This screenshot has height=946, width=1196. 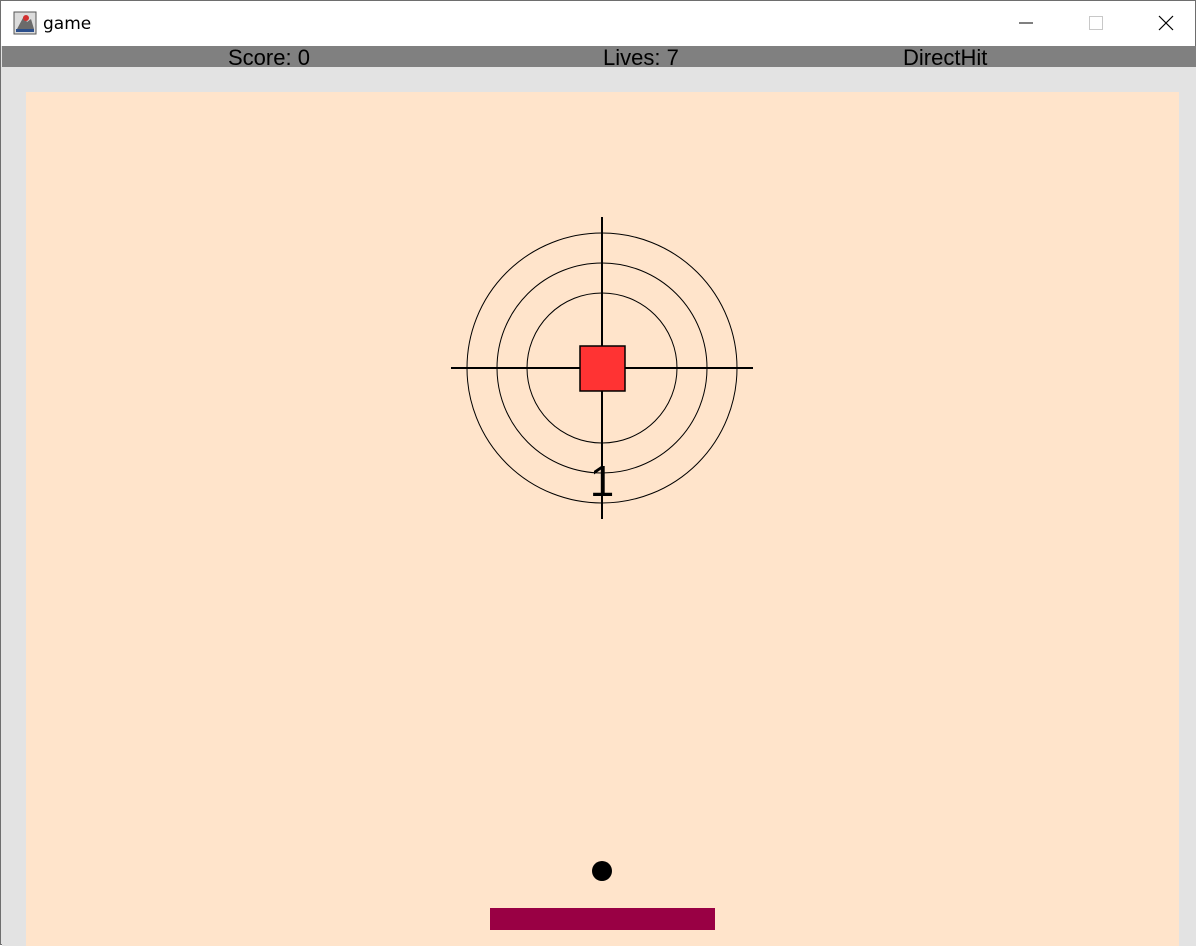 I want to click on minimize-icon, so click(x=1026, y=23).